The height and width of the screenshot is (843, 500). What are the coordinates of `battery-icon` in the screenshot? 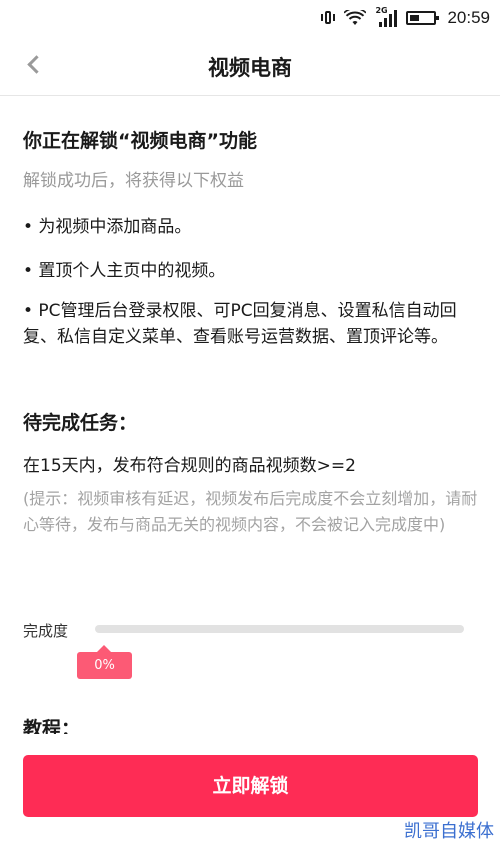 It's located at (423, 18).